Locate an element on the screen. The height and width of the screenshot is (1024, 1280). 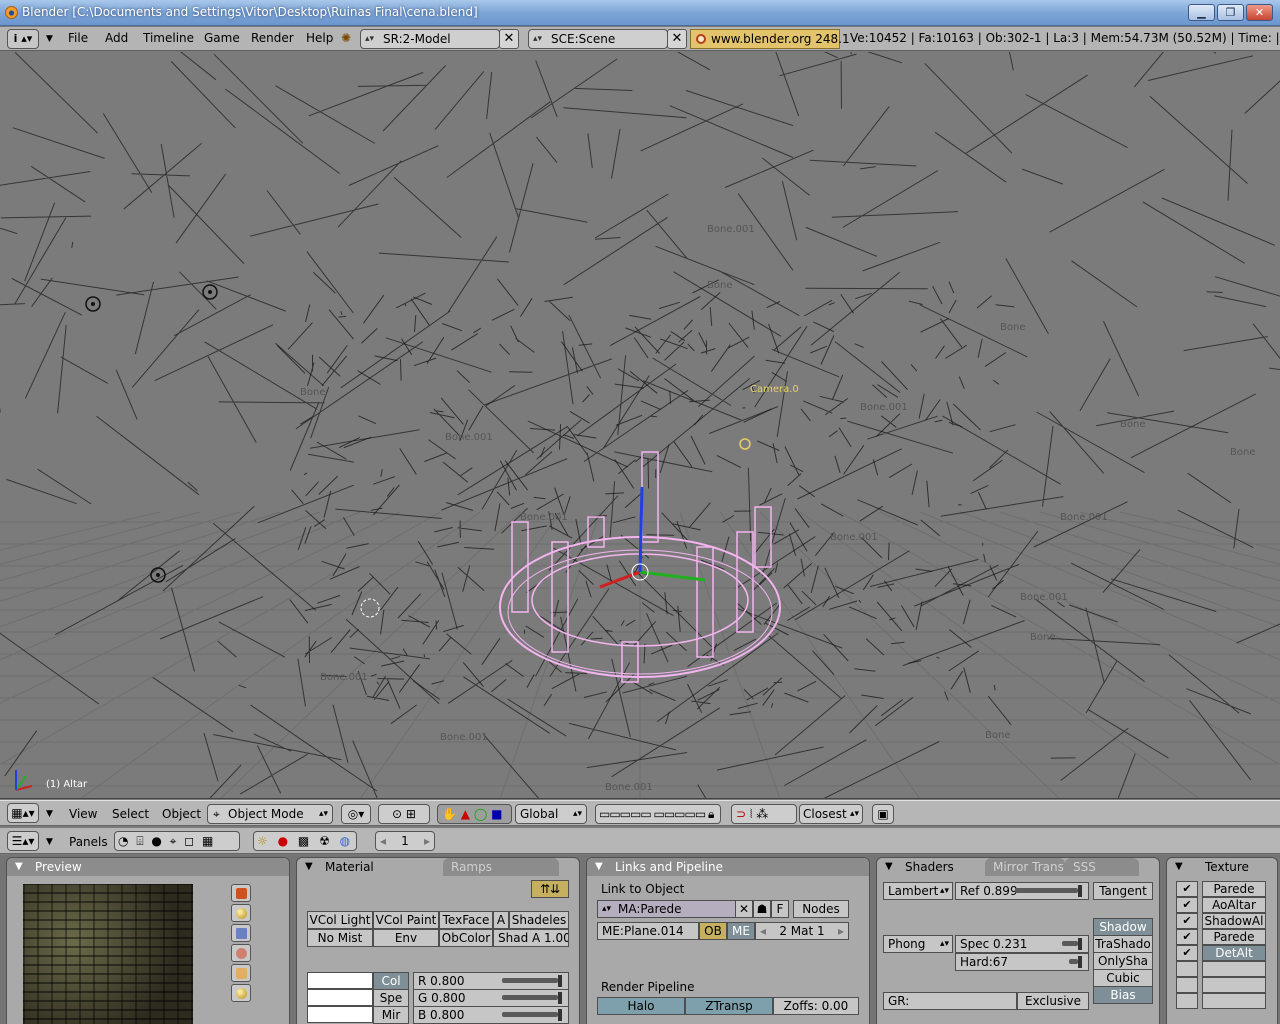
tab-sss: SSS is located at coordinates (1102, 867).